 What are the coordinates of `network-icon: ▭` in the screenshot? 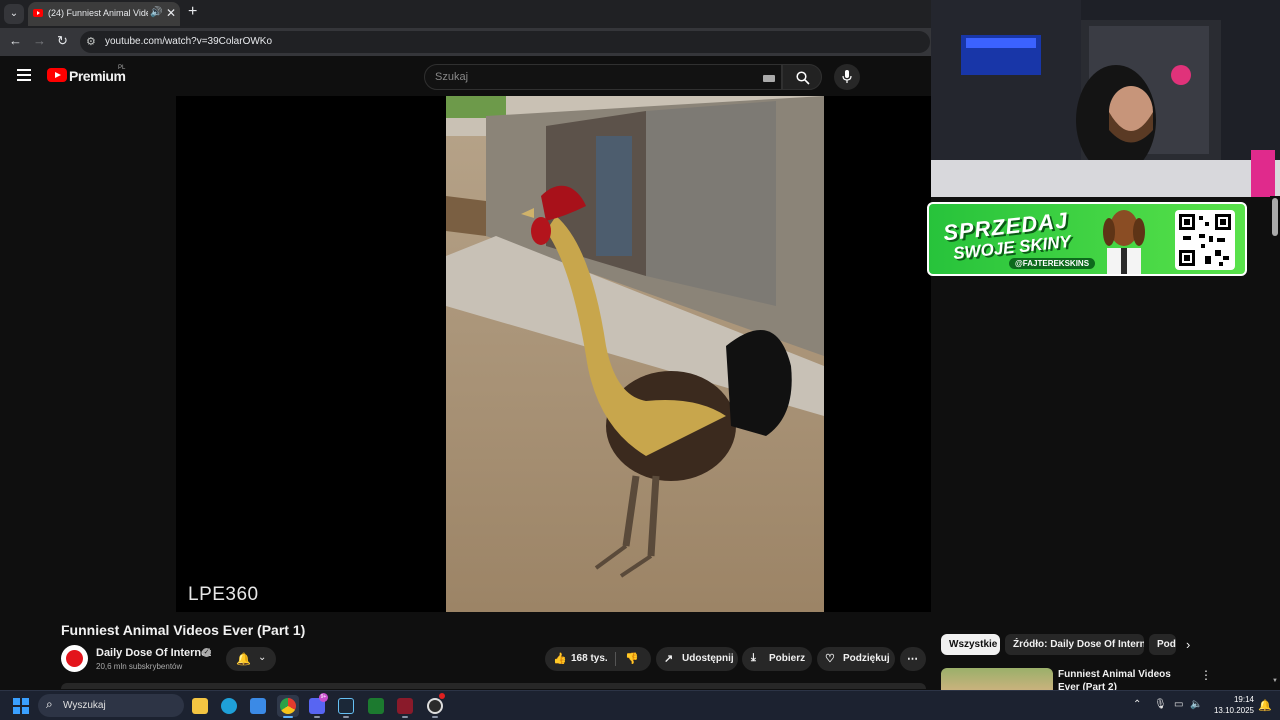 It's located at (1178, 704).